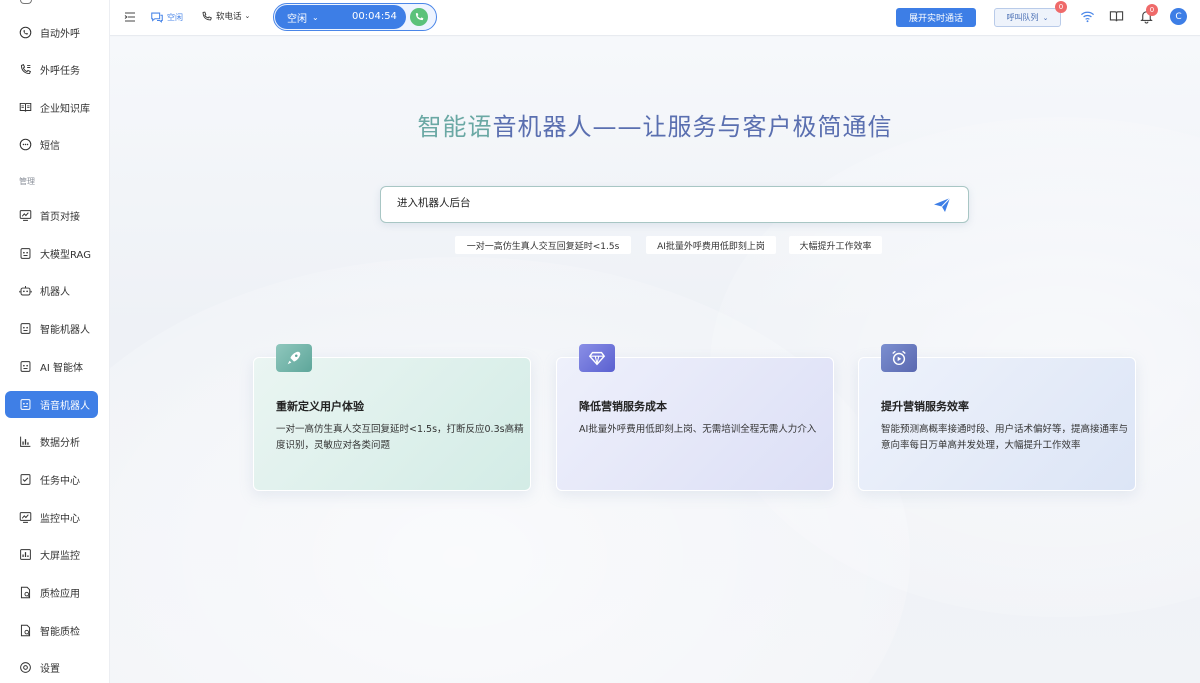 The width and height of the screenshot is (1200, 683). Describe the element at coordinates (65, 330) in the screenshot. I see `sidebar-item-label: 智能机器人` at that location.